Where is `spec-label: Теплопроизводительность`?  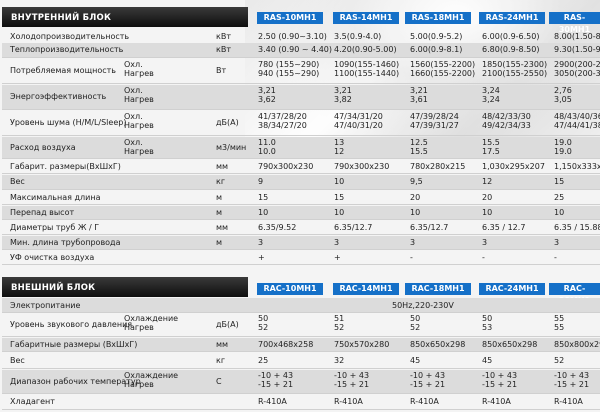 spec-label: Теплопроизводительность is located at coordinates (67, 49).